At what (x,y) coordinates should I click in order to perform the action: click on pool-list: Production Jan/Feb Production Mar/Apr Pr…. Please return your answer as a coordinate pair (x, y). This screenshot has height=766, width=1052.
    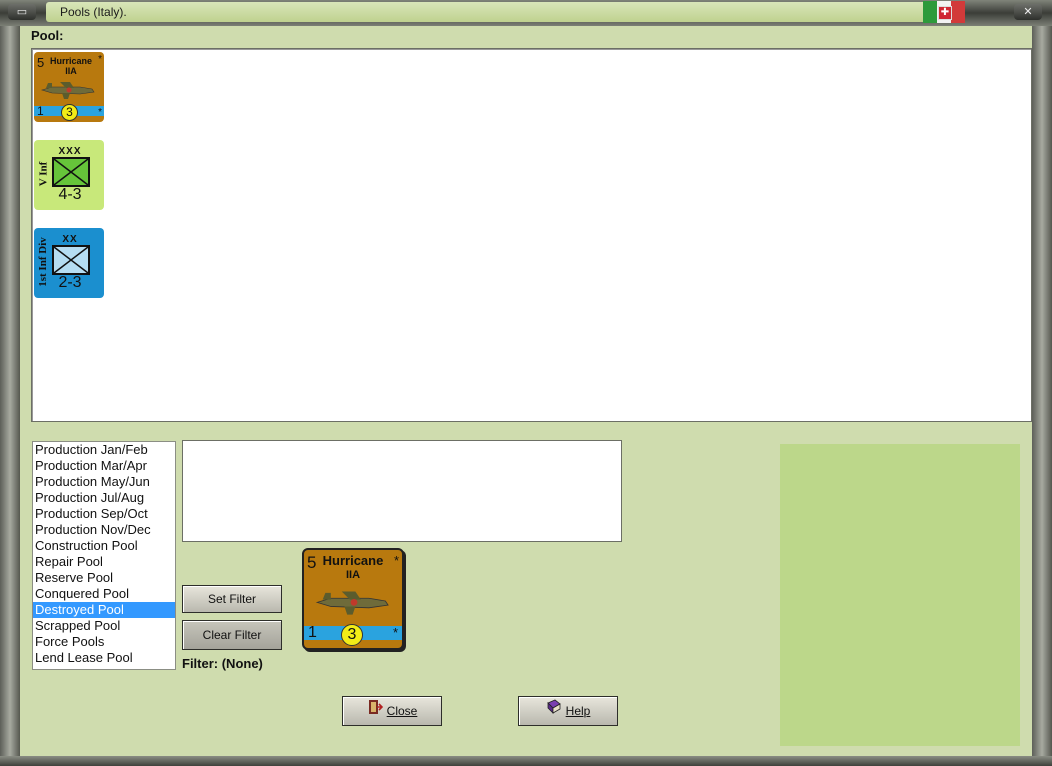
    Looking at the image, I should click on (104, 555).